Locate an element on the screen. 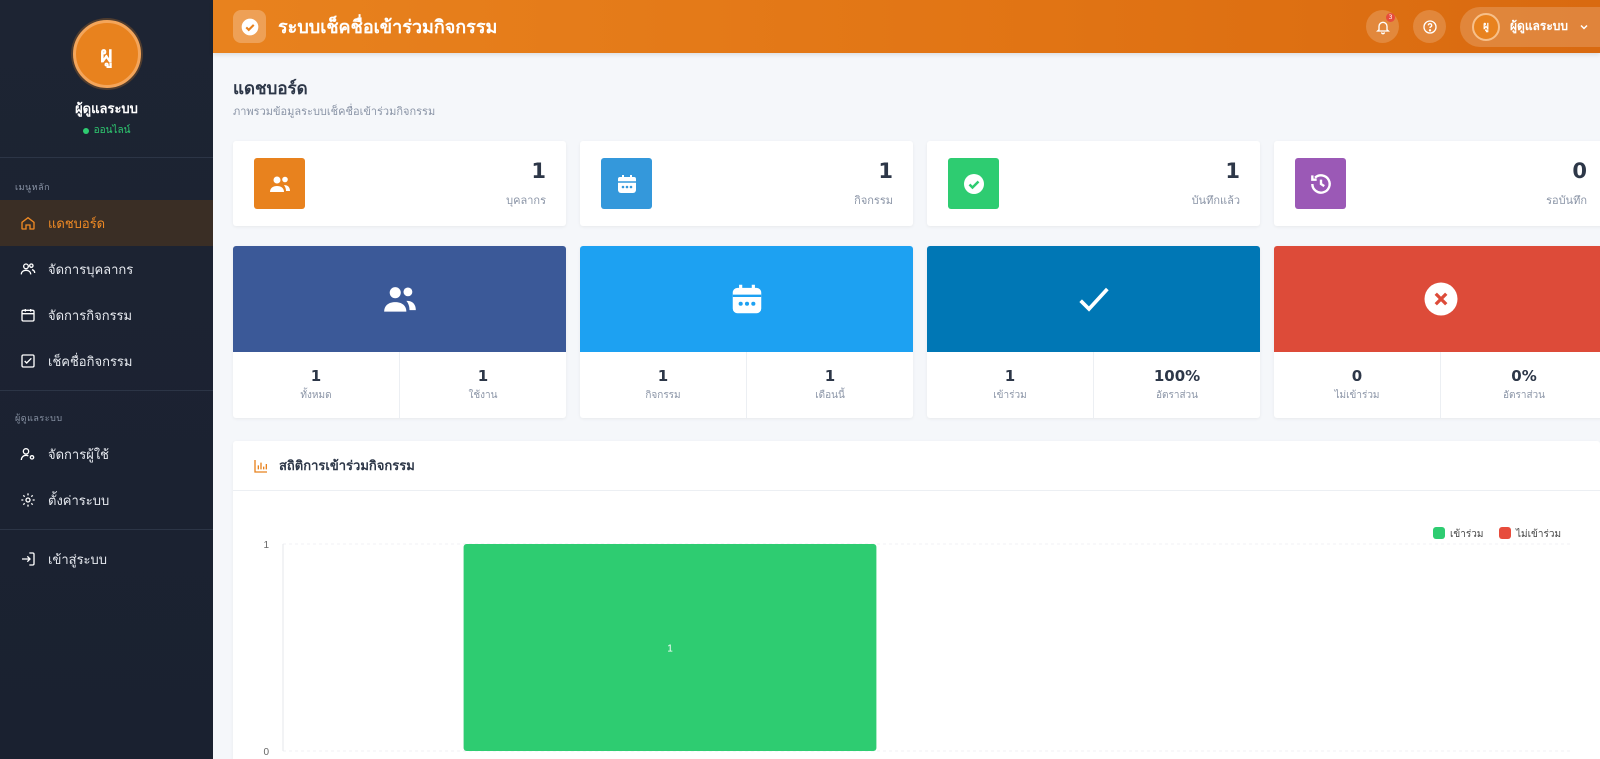  stat-label: บันทึกแล้ว is located at coordinates (1215, 200).